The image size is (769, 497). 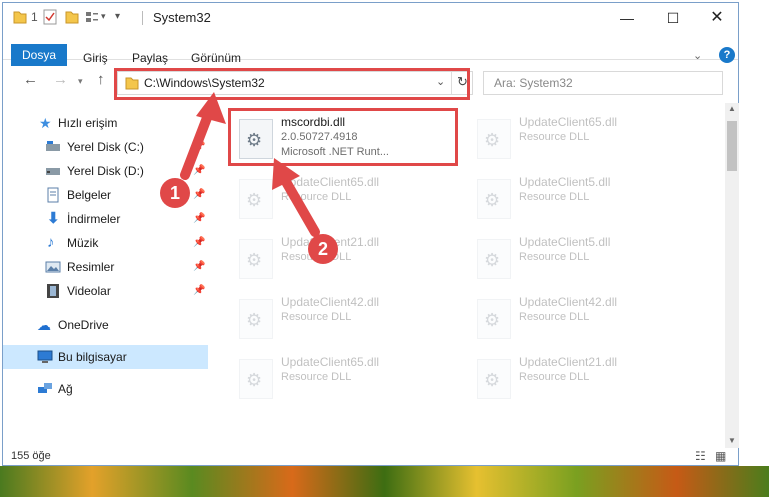 What do you see at coordinates (323, 249) in the screenshot?
I see `step-2-badge: 2` at bounding box center [323, 249].